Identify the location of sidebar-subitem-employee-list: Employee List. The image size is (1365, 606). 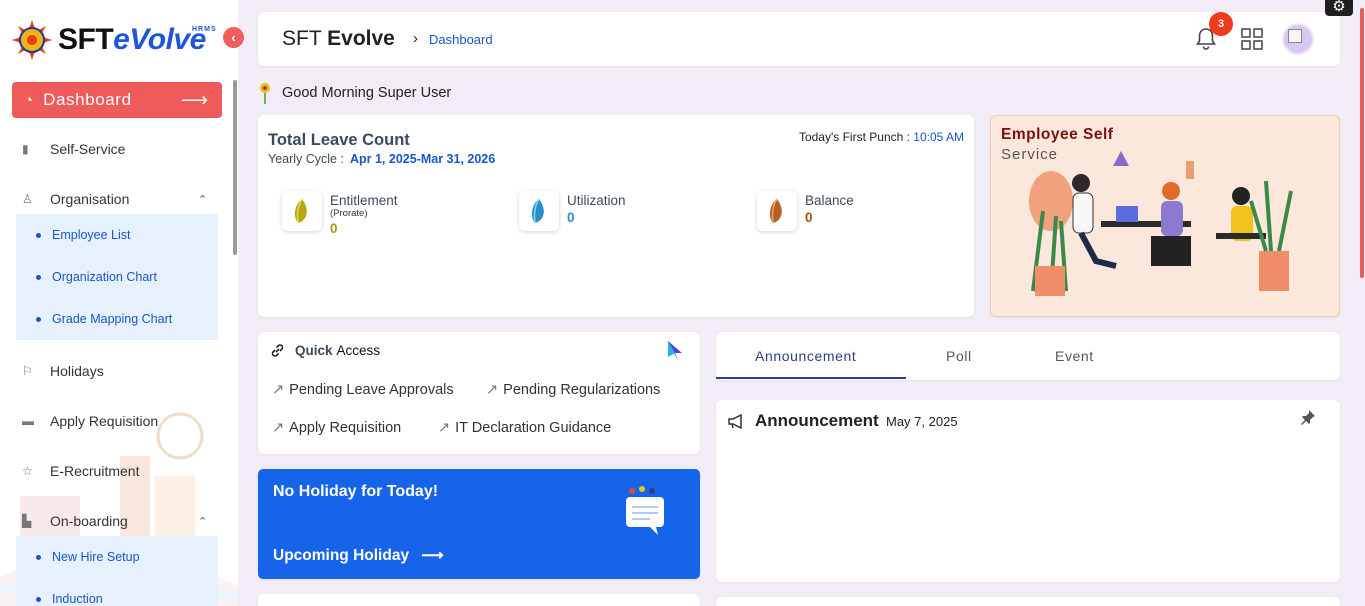
(83, 235).